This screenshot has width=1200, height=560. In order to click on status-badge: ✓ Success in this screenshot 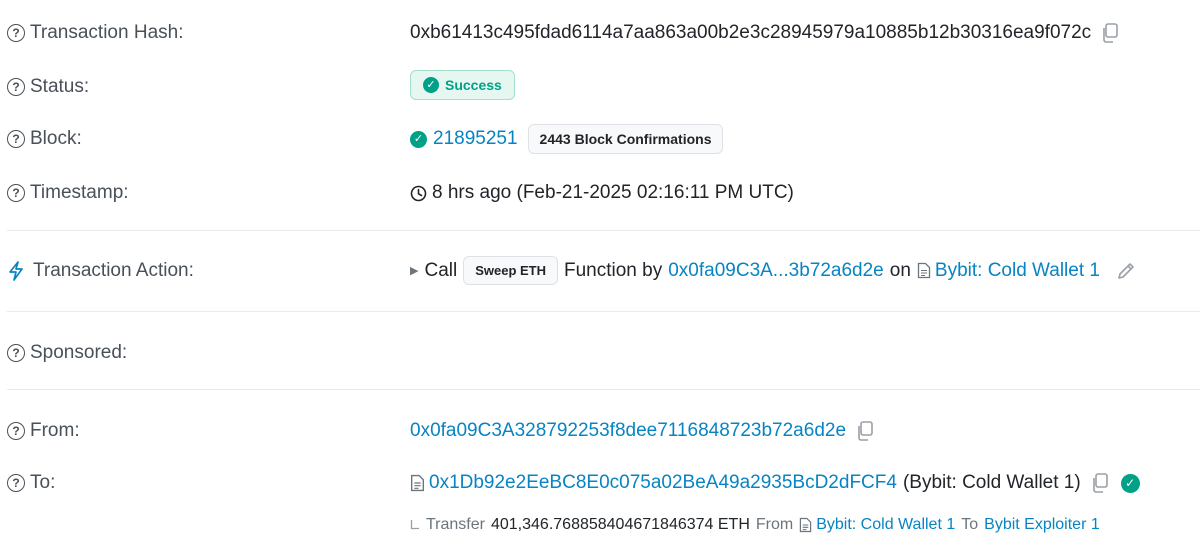, I will do `click(462, 85)`.